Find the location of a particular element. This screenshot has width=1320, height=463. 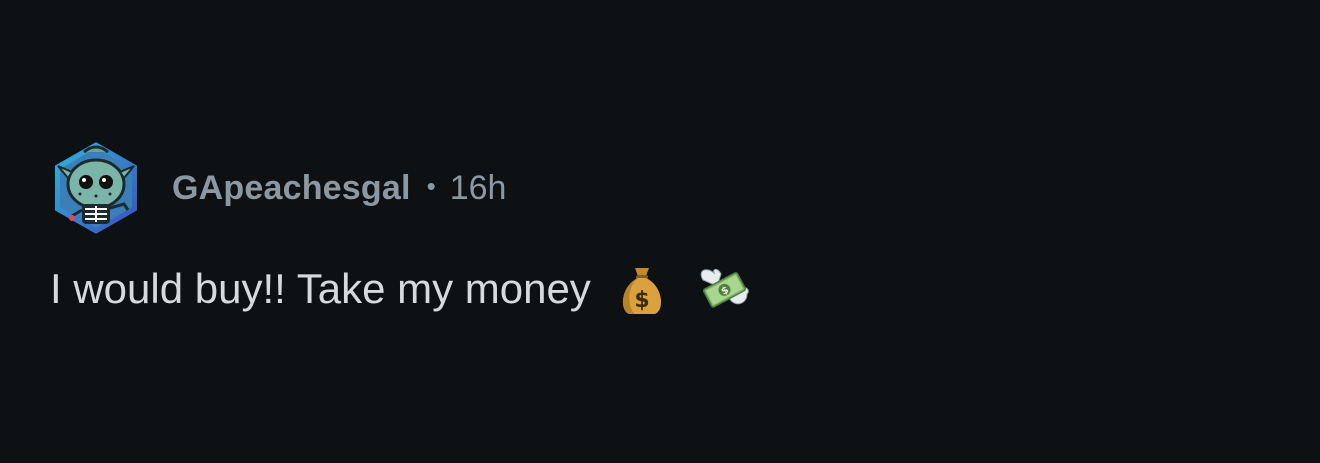

username: GApeachesgal is located at coordinates (291, 188).